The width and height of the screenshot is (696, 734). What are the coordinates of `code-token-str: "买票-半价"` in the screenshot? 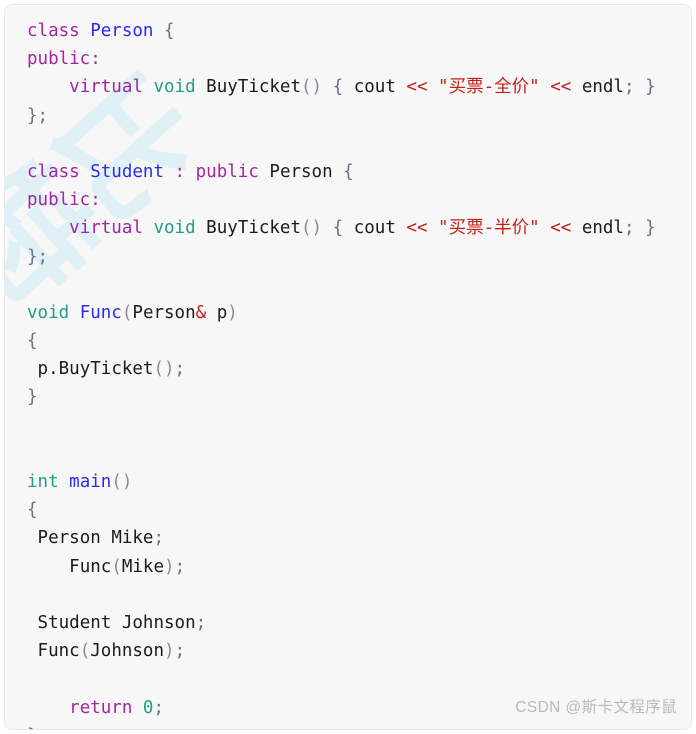 It's located at (489, 228).